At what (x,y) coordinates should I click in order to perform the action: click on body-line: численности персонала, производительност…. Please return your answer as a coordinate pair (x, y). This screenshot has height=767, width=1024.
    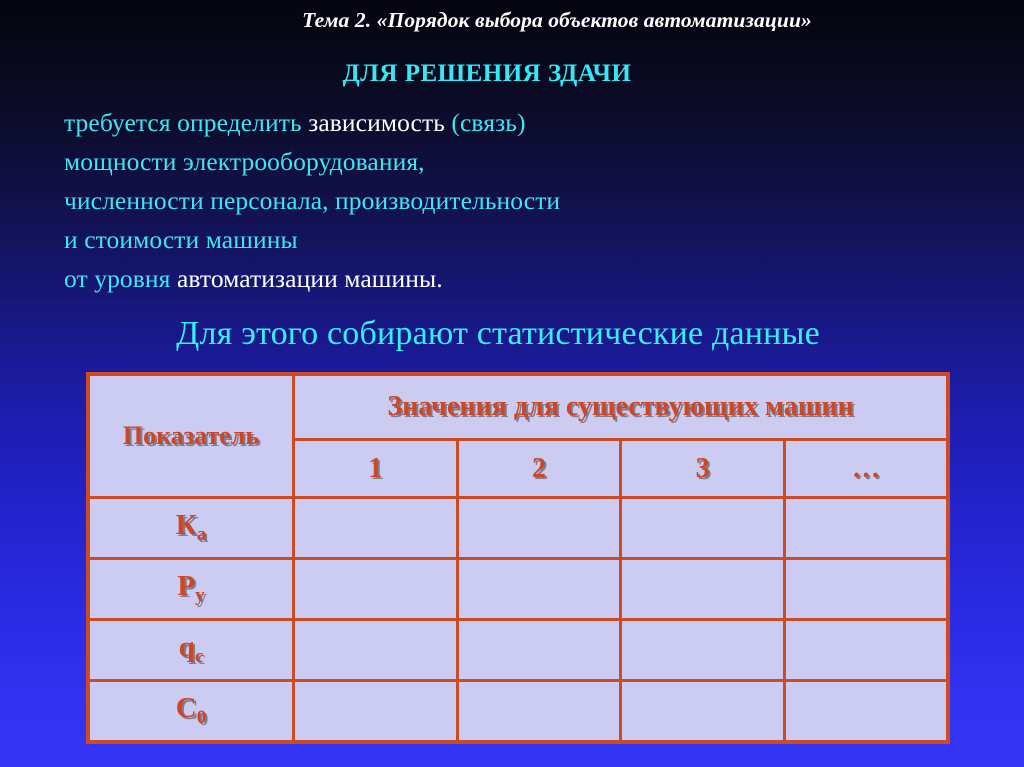
    Looking at the image, I should click on (524, 200).